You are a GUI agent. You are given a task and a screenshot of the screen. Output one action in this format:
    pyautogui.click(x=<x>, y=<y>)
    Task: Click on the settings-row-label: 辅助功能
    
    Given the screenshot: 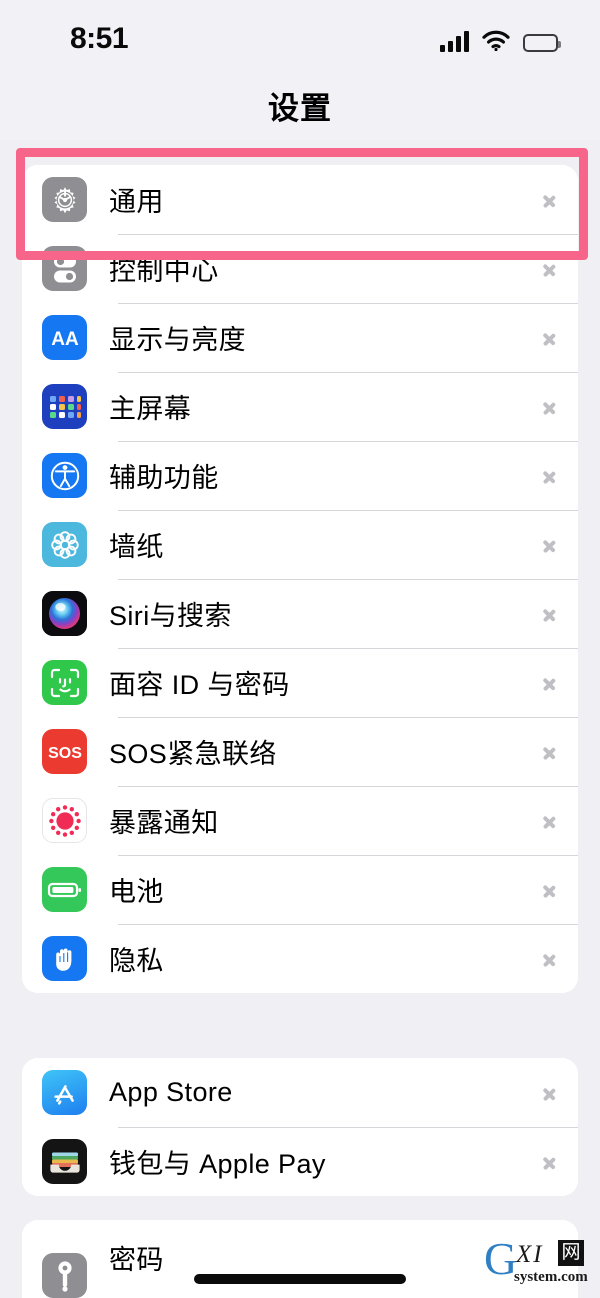 What is the action you would take?
    pyautogui.click(x=164, y=478)
    